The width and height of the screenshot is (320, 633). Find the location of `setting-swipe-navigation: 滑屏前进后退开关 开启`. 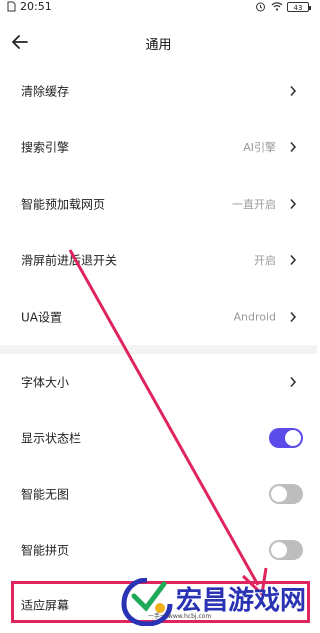

setting-swipe-navigation: 滑屏前进后退开关 开启 is located at coordinates (158, 260).